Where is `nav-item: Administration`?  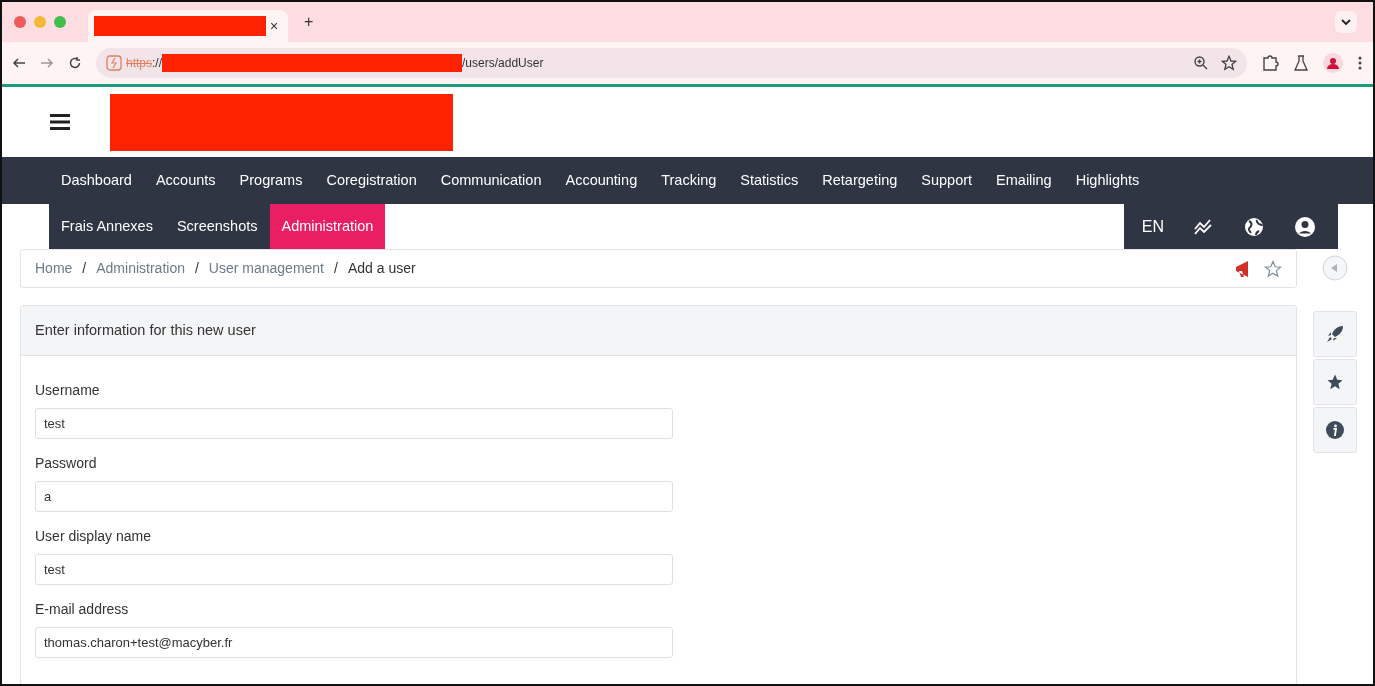 nav-item: Administration is located at coordinates (327, 226).